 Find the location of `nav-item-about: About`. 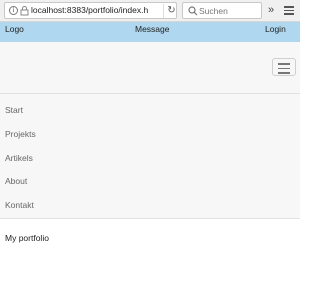

nav-item-about: About is located at coordinates (55, 181).